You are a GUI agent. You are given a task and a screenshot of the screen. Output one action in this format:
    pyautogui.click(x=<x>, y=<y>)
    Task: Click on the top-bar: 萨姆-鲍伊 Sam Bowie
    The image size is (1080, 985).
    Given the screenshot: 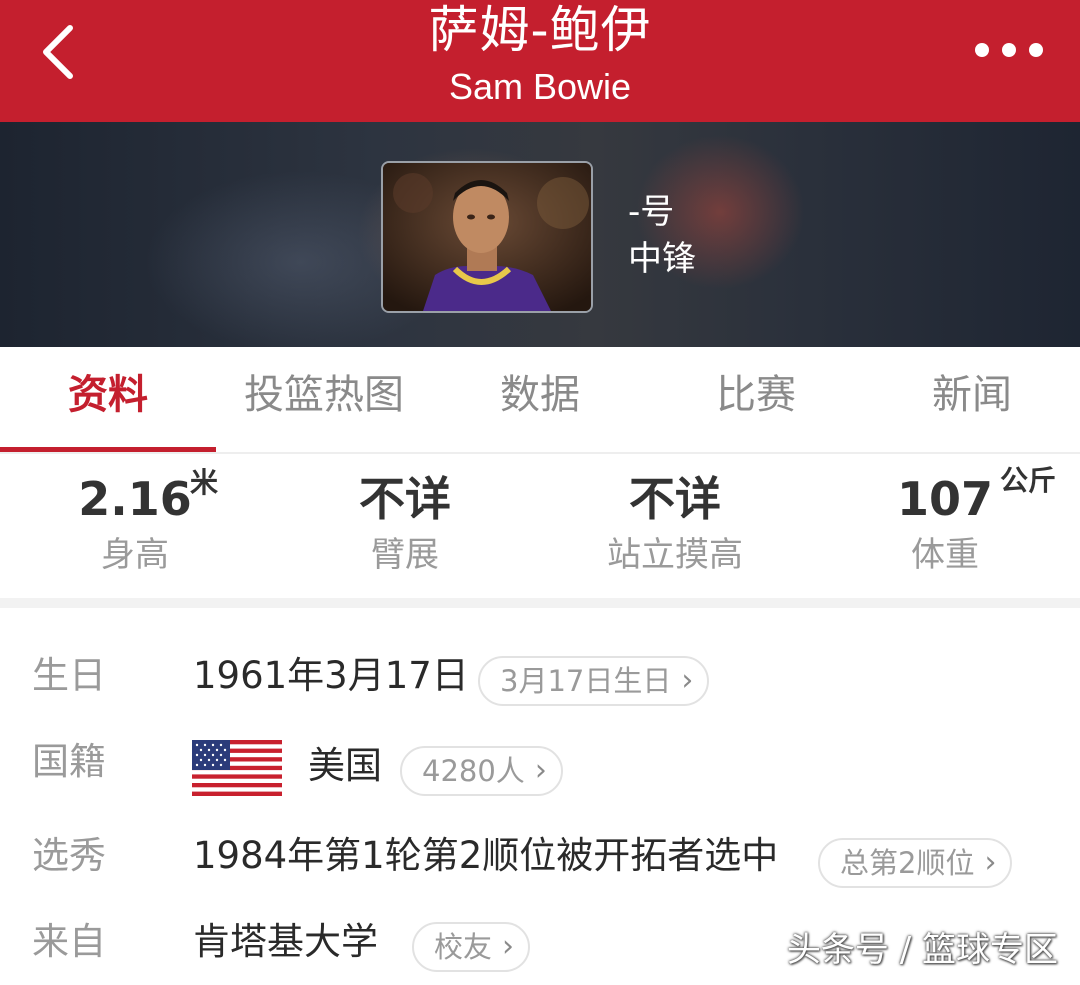 What is the action you would take?
    pyautogui.click(x=540, y=61)
    